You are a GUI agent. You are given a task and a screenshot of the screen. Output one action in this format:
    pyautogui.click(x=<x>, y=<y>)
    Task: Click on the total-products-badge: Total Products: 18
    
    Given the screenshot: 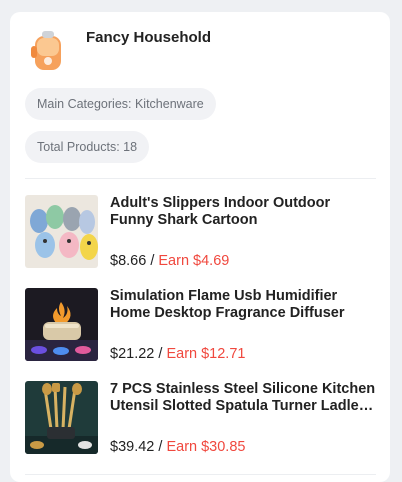 What is the action you would take?
    pyautogui.click(x=87, y=147)
    